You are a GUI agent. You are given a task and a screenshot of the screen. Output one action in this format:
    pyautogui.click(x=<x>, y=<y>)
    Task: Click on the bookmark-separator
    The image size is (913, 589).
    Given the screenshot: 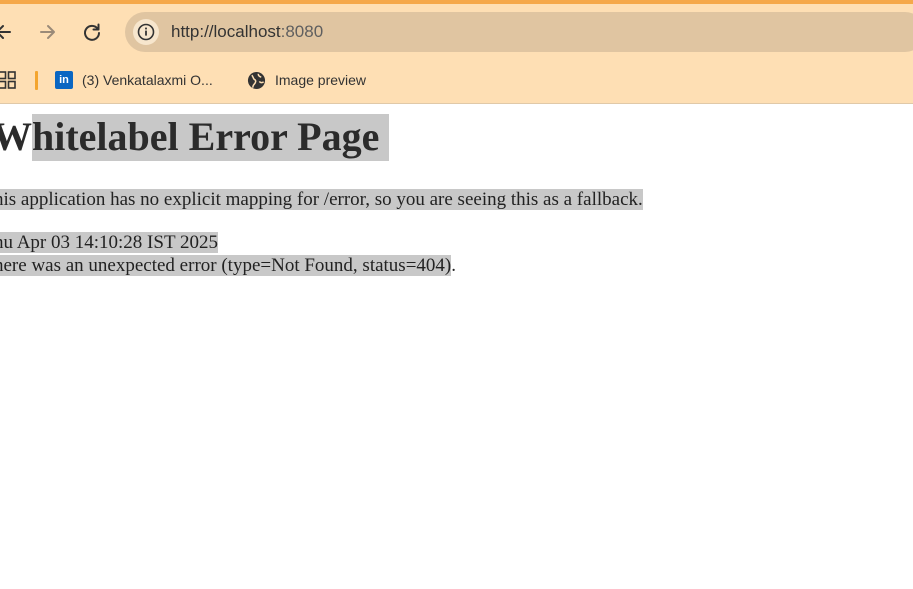 What is the action you would take?
    pyautogui.click(x=36, y=80)
    